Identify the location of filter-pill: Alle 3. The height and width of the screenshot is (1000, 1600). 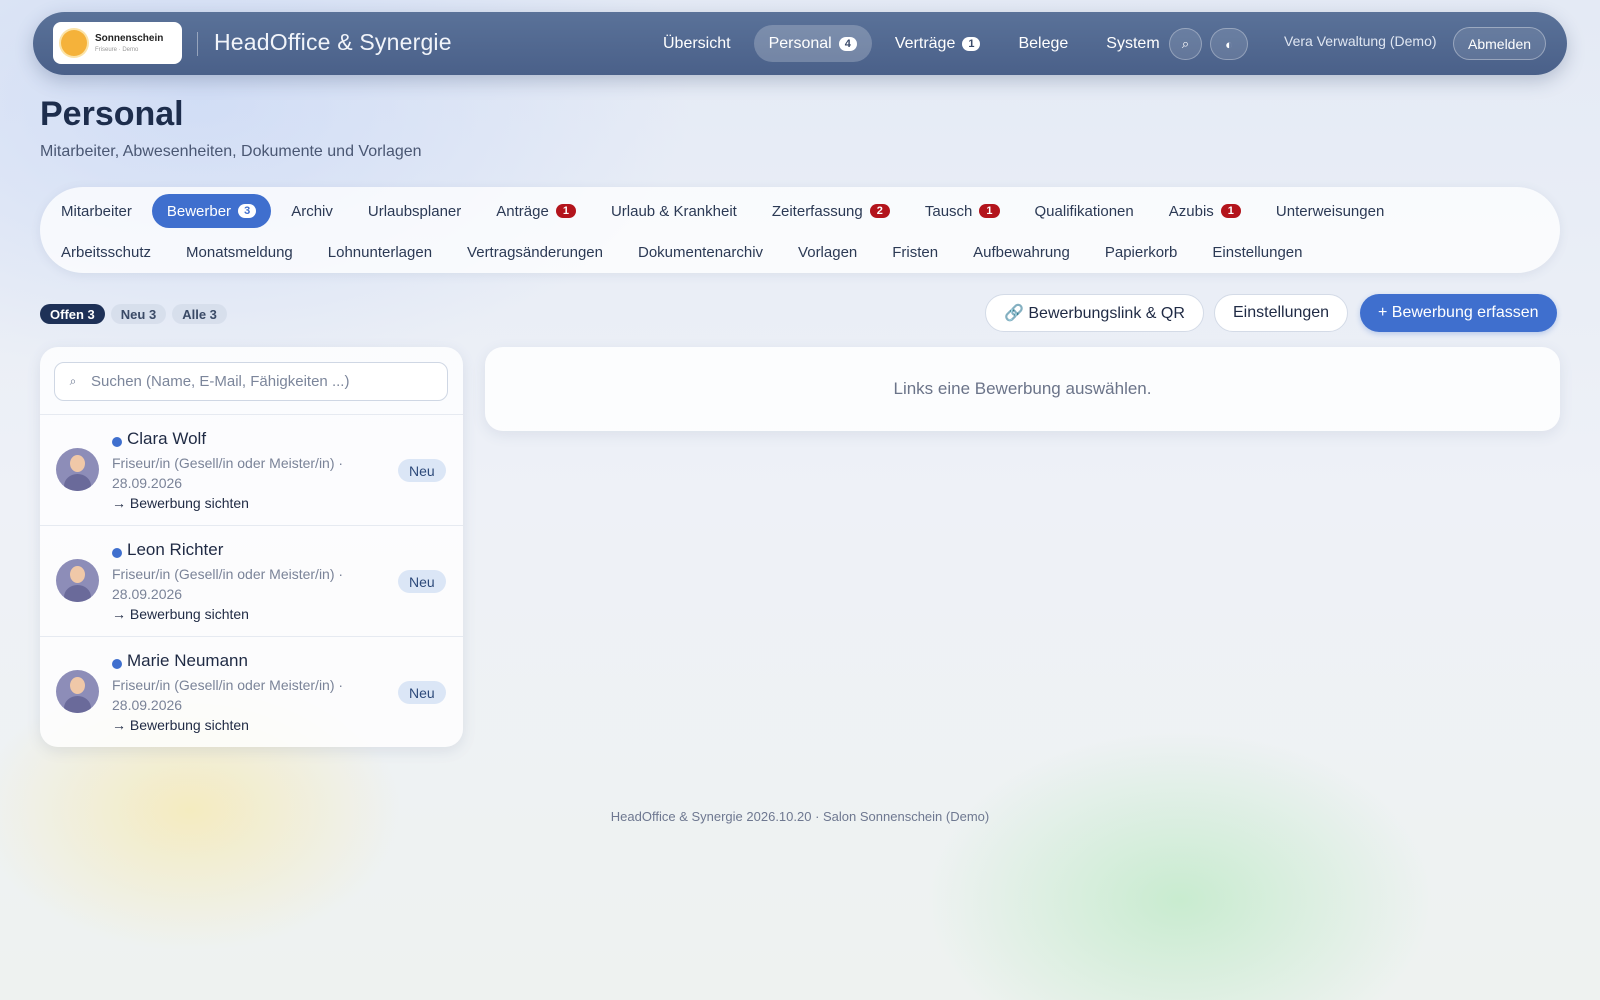
(199, 314).